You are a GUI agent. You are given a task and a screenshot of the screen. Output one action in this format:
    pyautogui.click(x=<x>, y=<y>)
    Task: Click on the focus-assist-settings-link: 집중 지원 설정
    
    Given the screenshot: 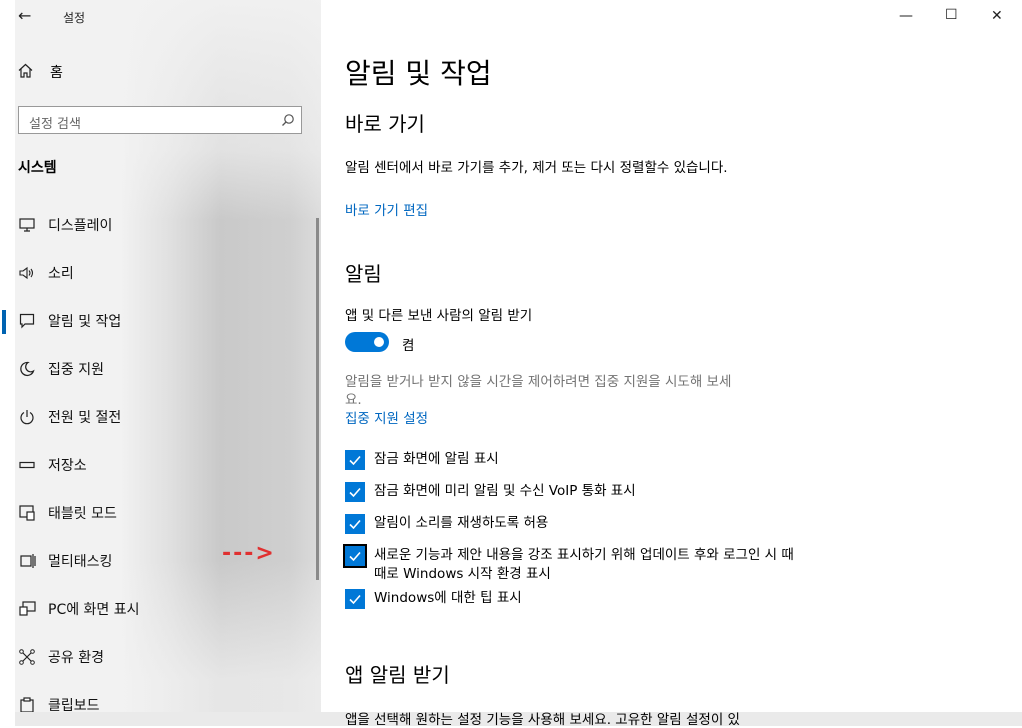 What is the action you would take?
    pyautogui.click(x=386, y=417)
    